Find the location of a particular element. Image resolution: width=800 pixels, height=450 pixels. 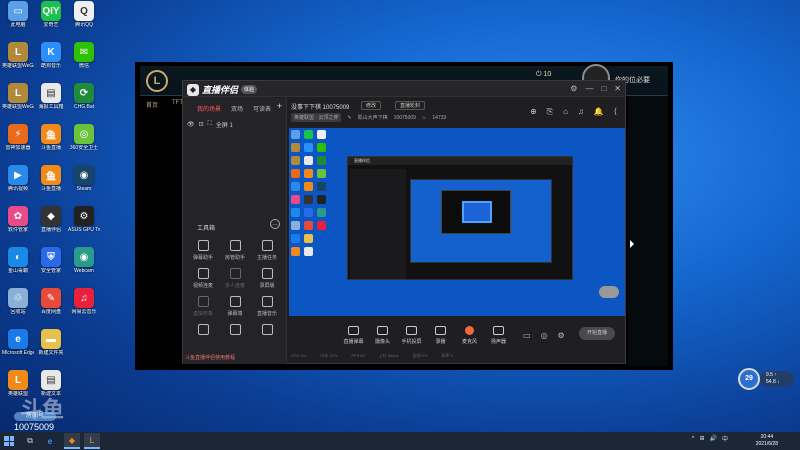

toolbox-item: 直播音乐 is located at coordinates (267, 310).